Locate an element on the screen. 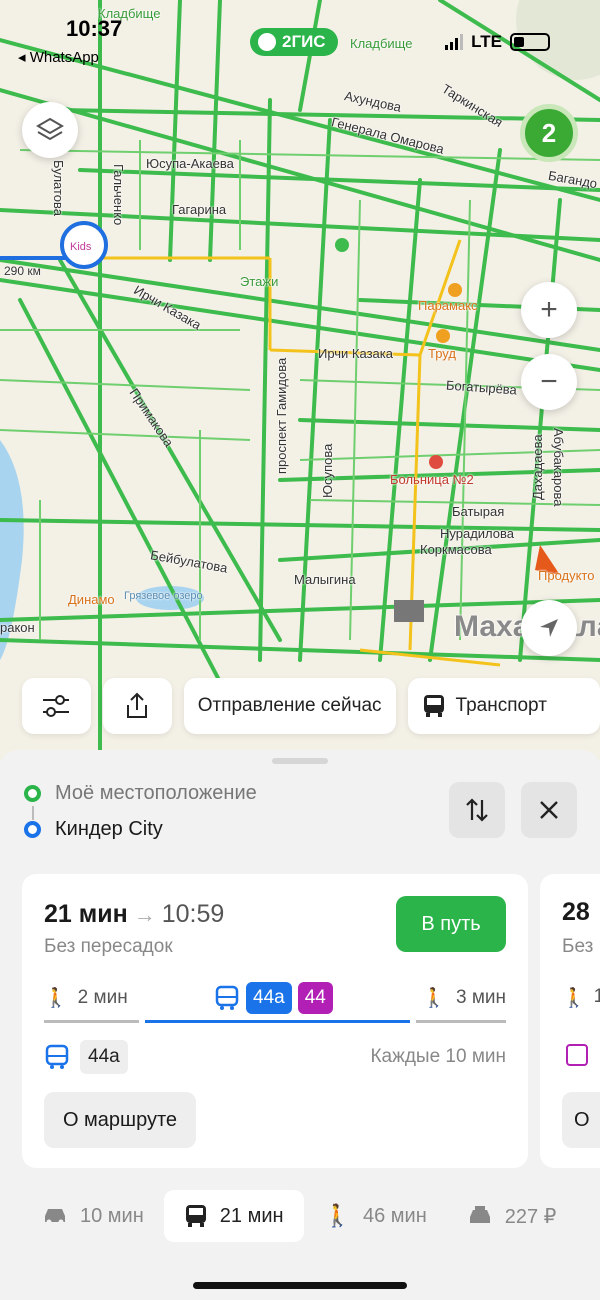  taxi-icon is located at coordinates (479, 1214).